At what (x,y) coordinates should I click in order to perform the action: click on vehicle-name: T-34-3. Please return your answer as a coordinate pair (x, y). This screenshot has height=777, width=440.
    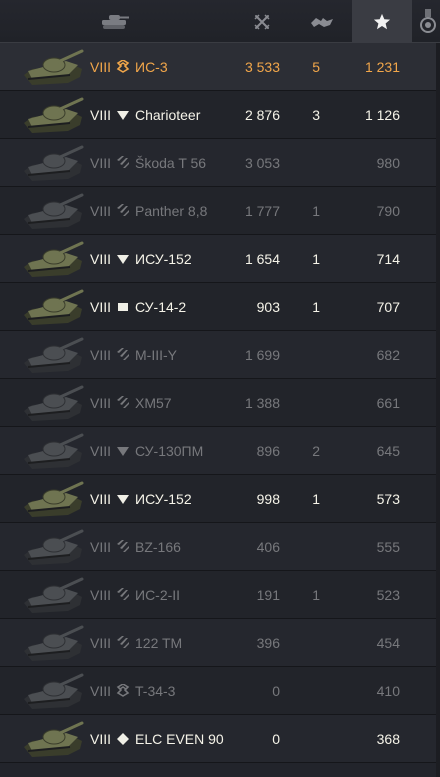
    Looking at the image, I should click on (155, 691).